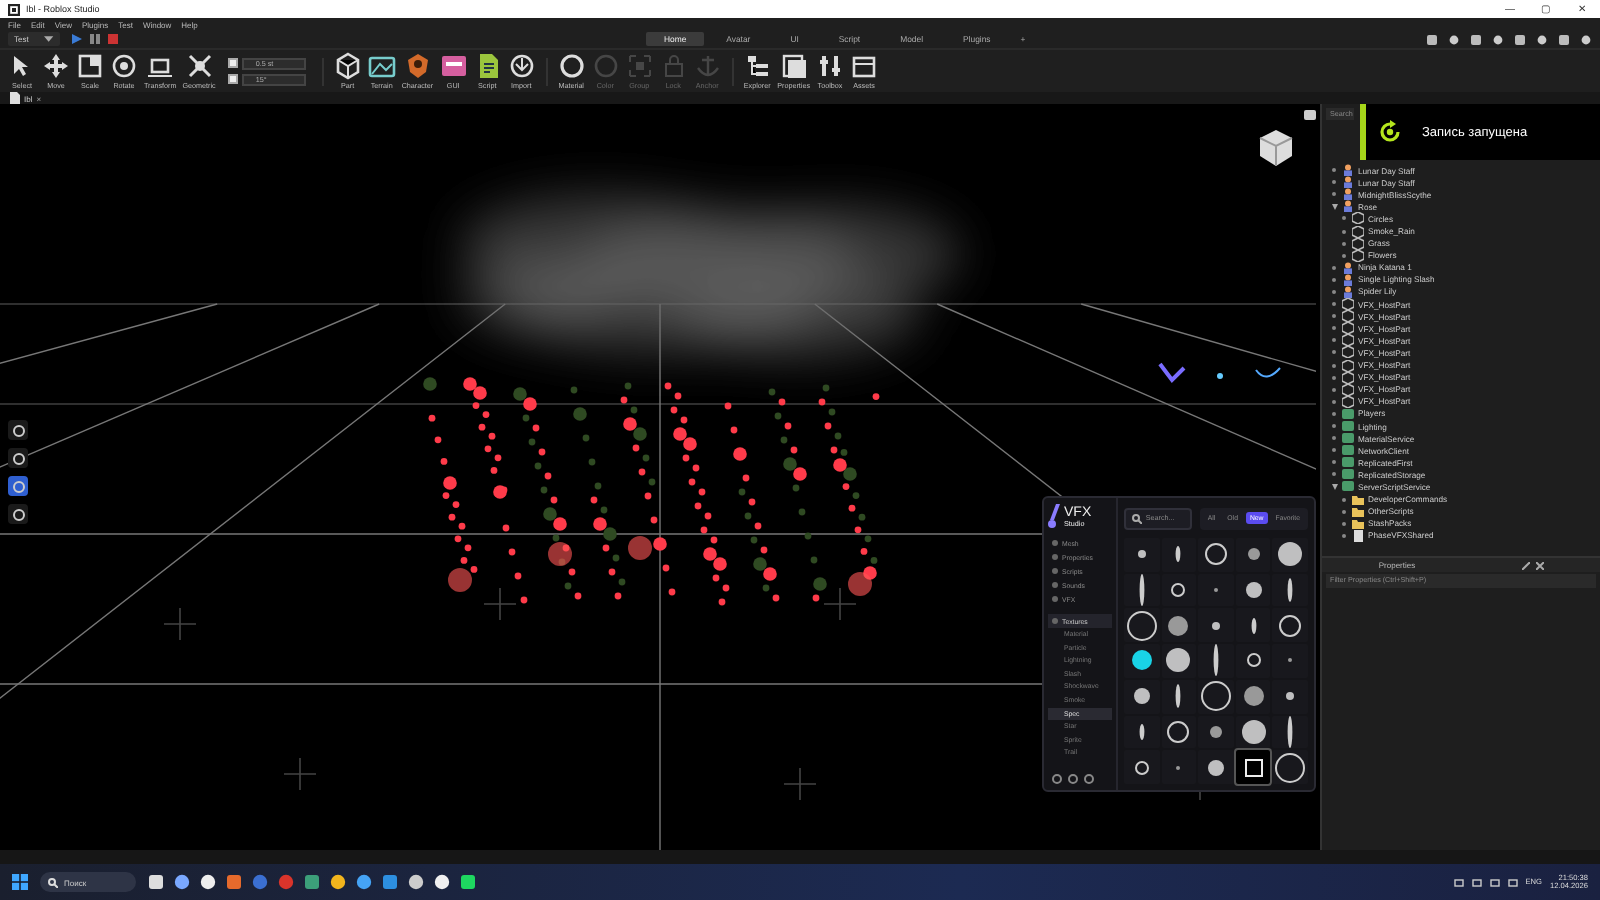 Image resolution: width=1600 pixels, height=900 pixels. Describe the element at coordinates (124, 66) in the screenshot. I see `rotate-icon` at that location.